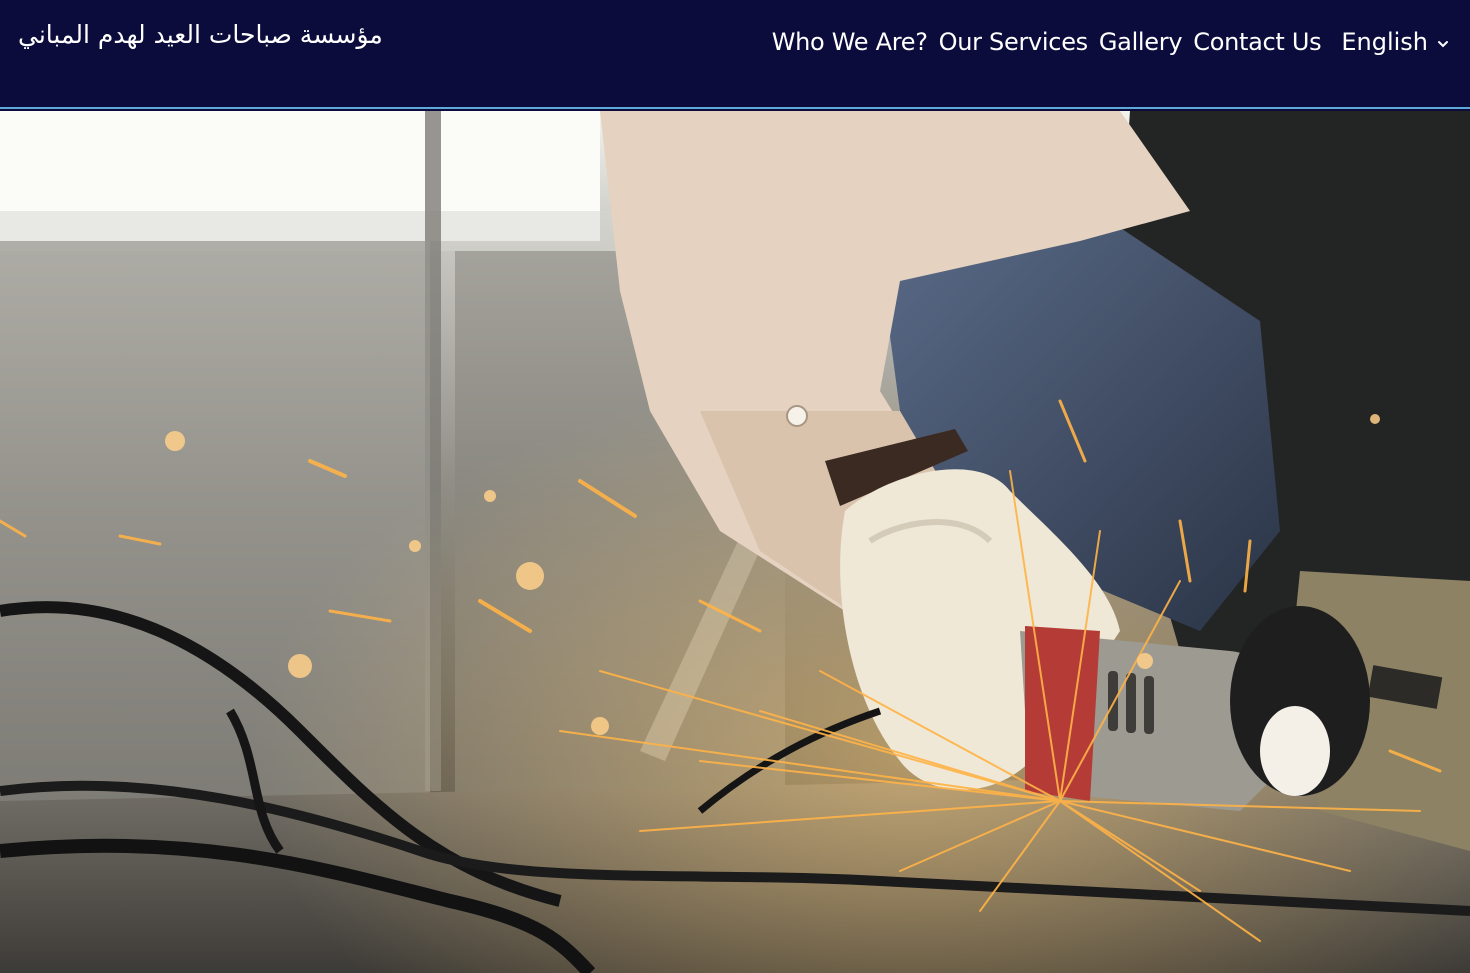  Describe the element at coordinates (1141, 42) in the screenshot. I see `nav-item-gallery: Gallery` at that location.